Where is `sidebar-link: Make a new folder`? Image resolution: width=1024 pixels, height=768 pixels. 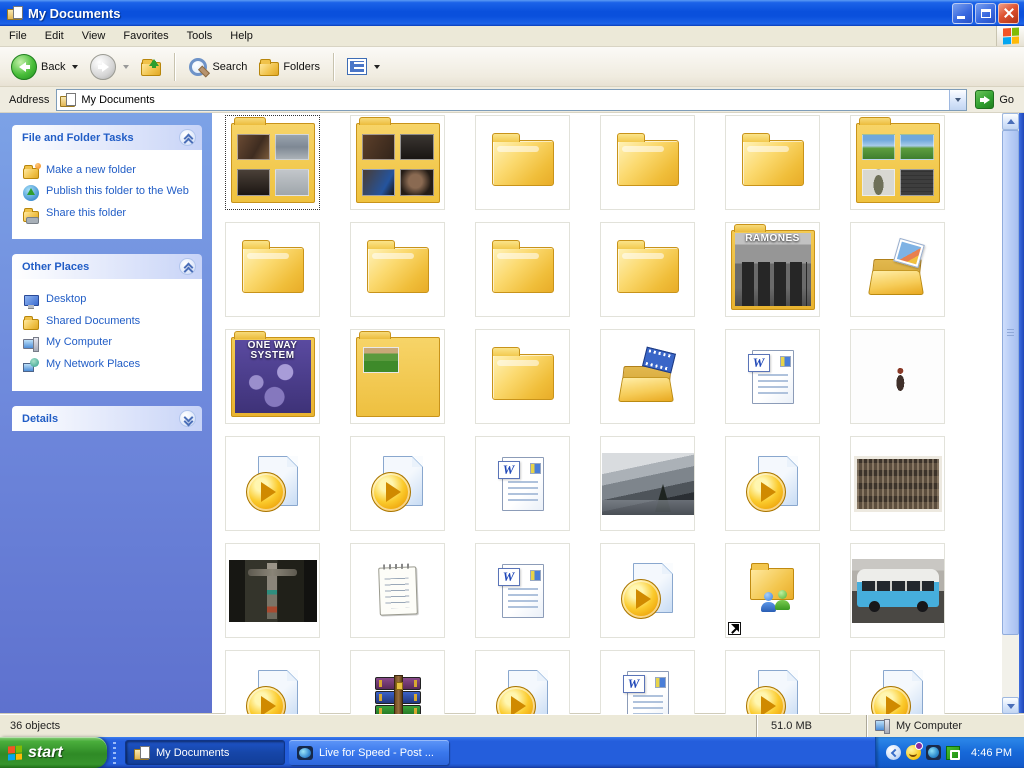
sidebar-link: Make a new folder is located at coordinates (91, 170).